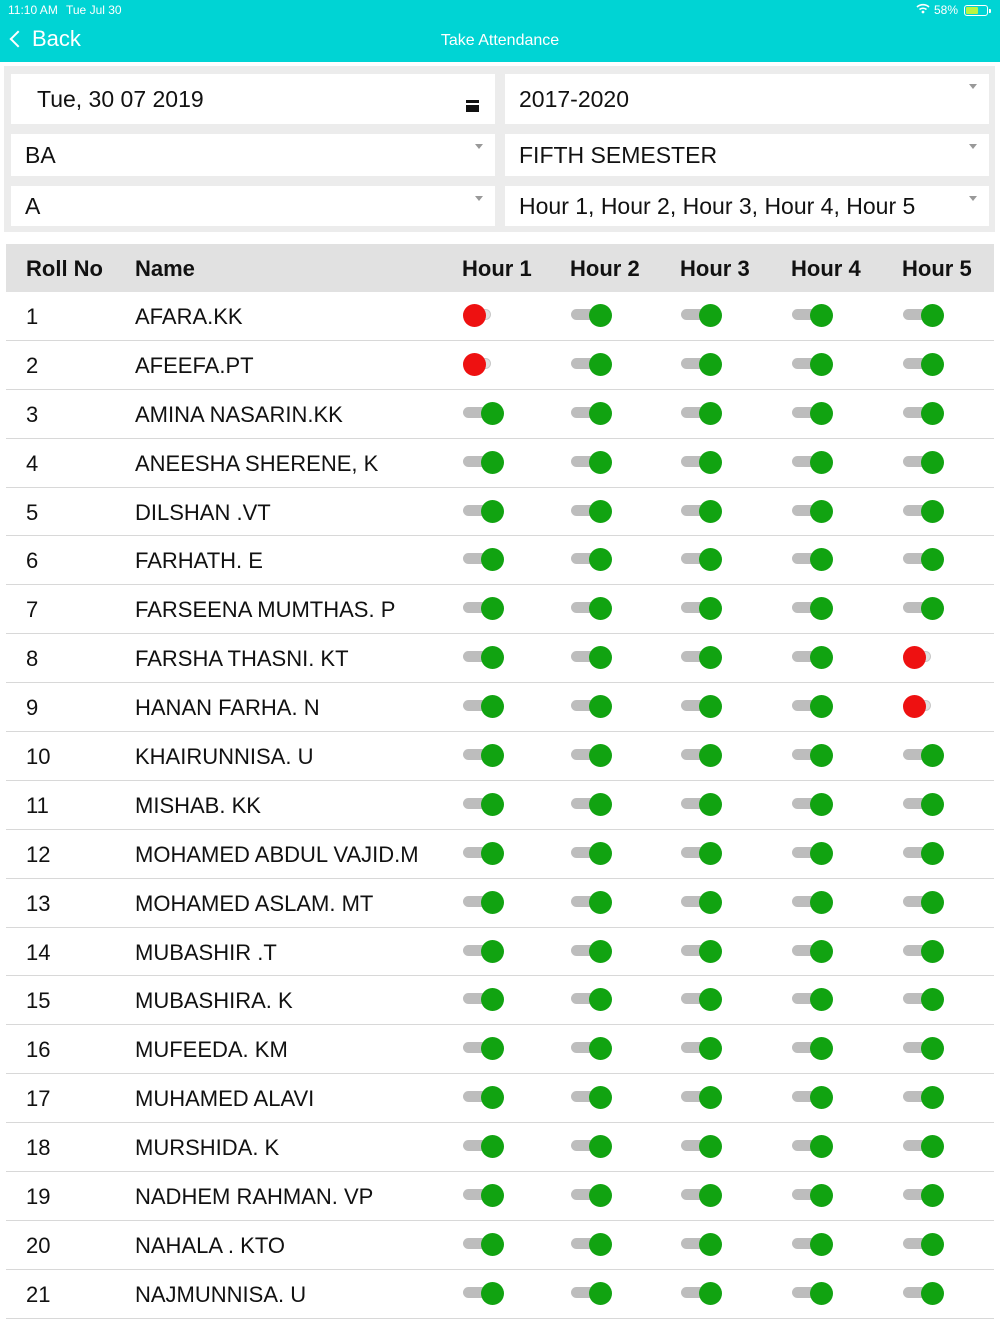 Image resolution: width=1000 pixels, height=1334 pixels. What do you see at coordinates (747, 99) in the screenshot?
I see `batch-select: 2017-2020` at bounding box center [747, 99].